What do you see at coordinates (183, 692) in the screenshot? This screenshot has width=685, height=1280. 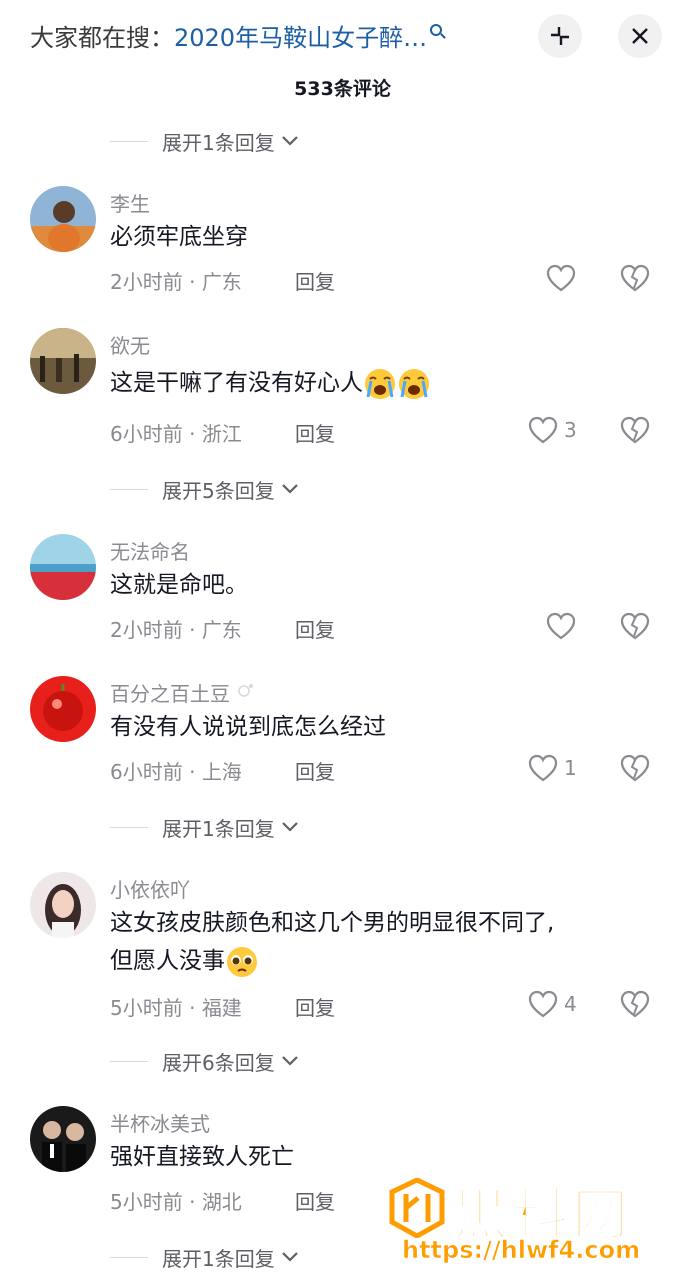 I see `username: 百分之百土豆` at bounding box center [183, 692].